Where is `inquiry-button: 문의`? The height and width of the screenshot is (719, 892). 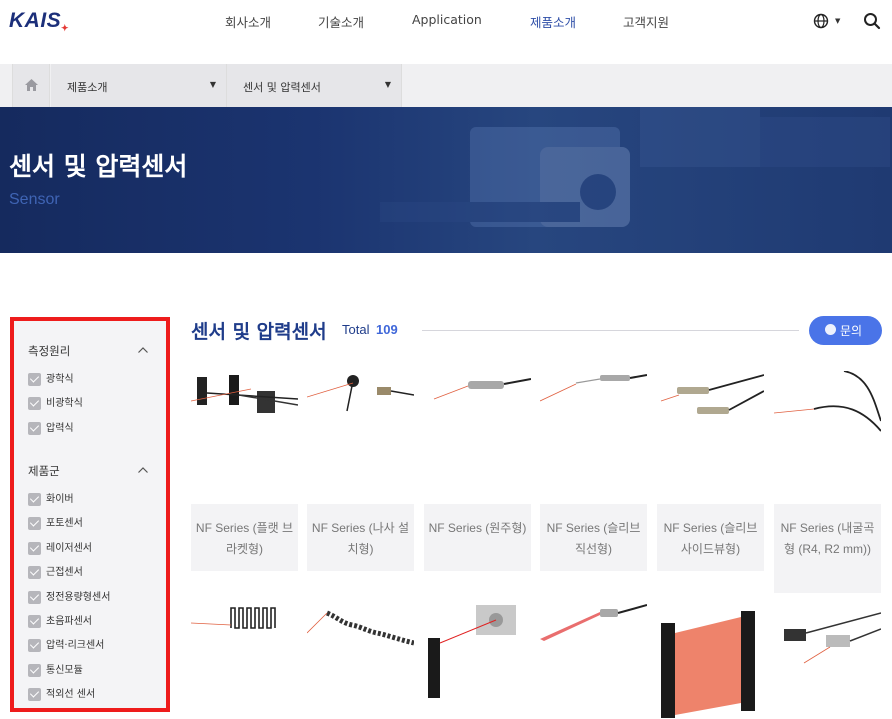 inquiry-button: 문의 is located at coordinates (845, 330).